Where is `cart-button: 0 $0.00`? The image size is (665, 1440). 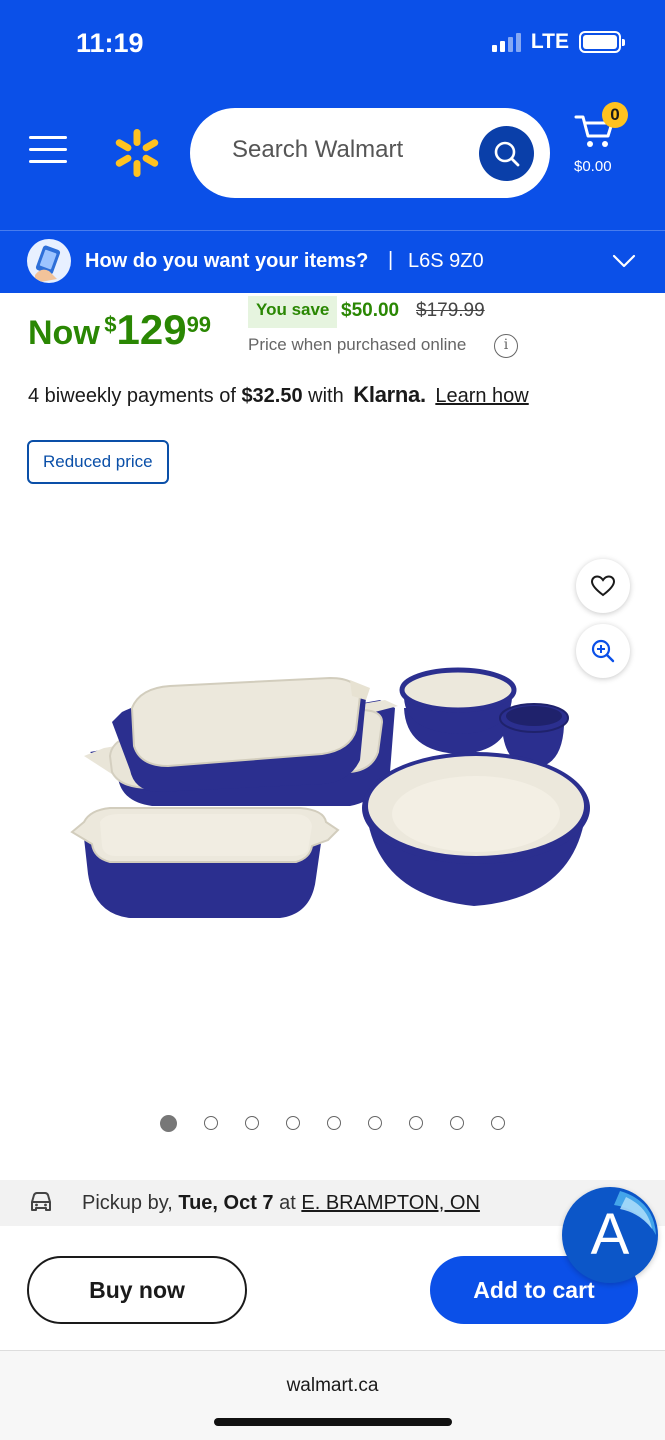
cart-button: 0 $0.00 is located at coordinates (600, 140).